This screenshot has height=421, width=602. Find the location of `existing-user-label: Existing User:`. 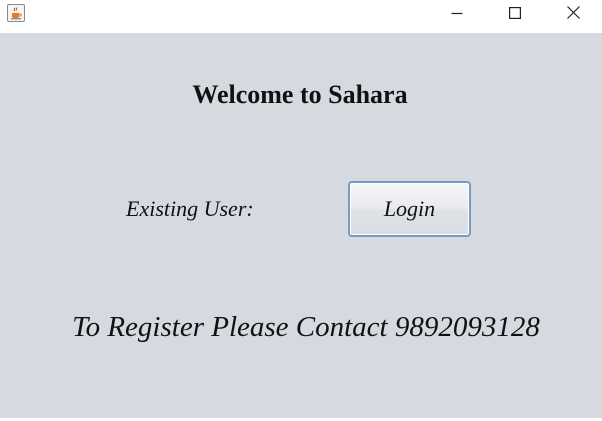

existing-user-label: Existing User: is located at coordinates (190, 208).